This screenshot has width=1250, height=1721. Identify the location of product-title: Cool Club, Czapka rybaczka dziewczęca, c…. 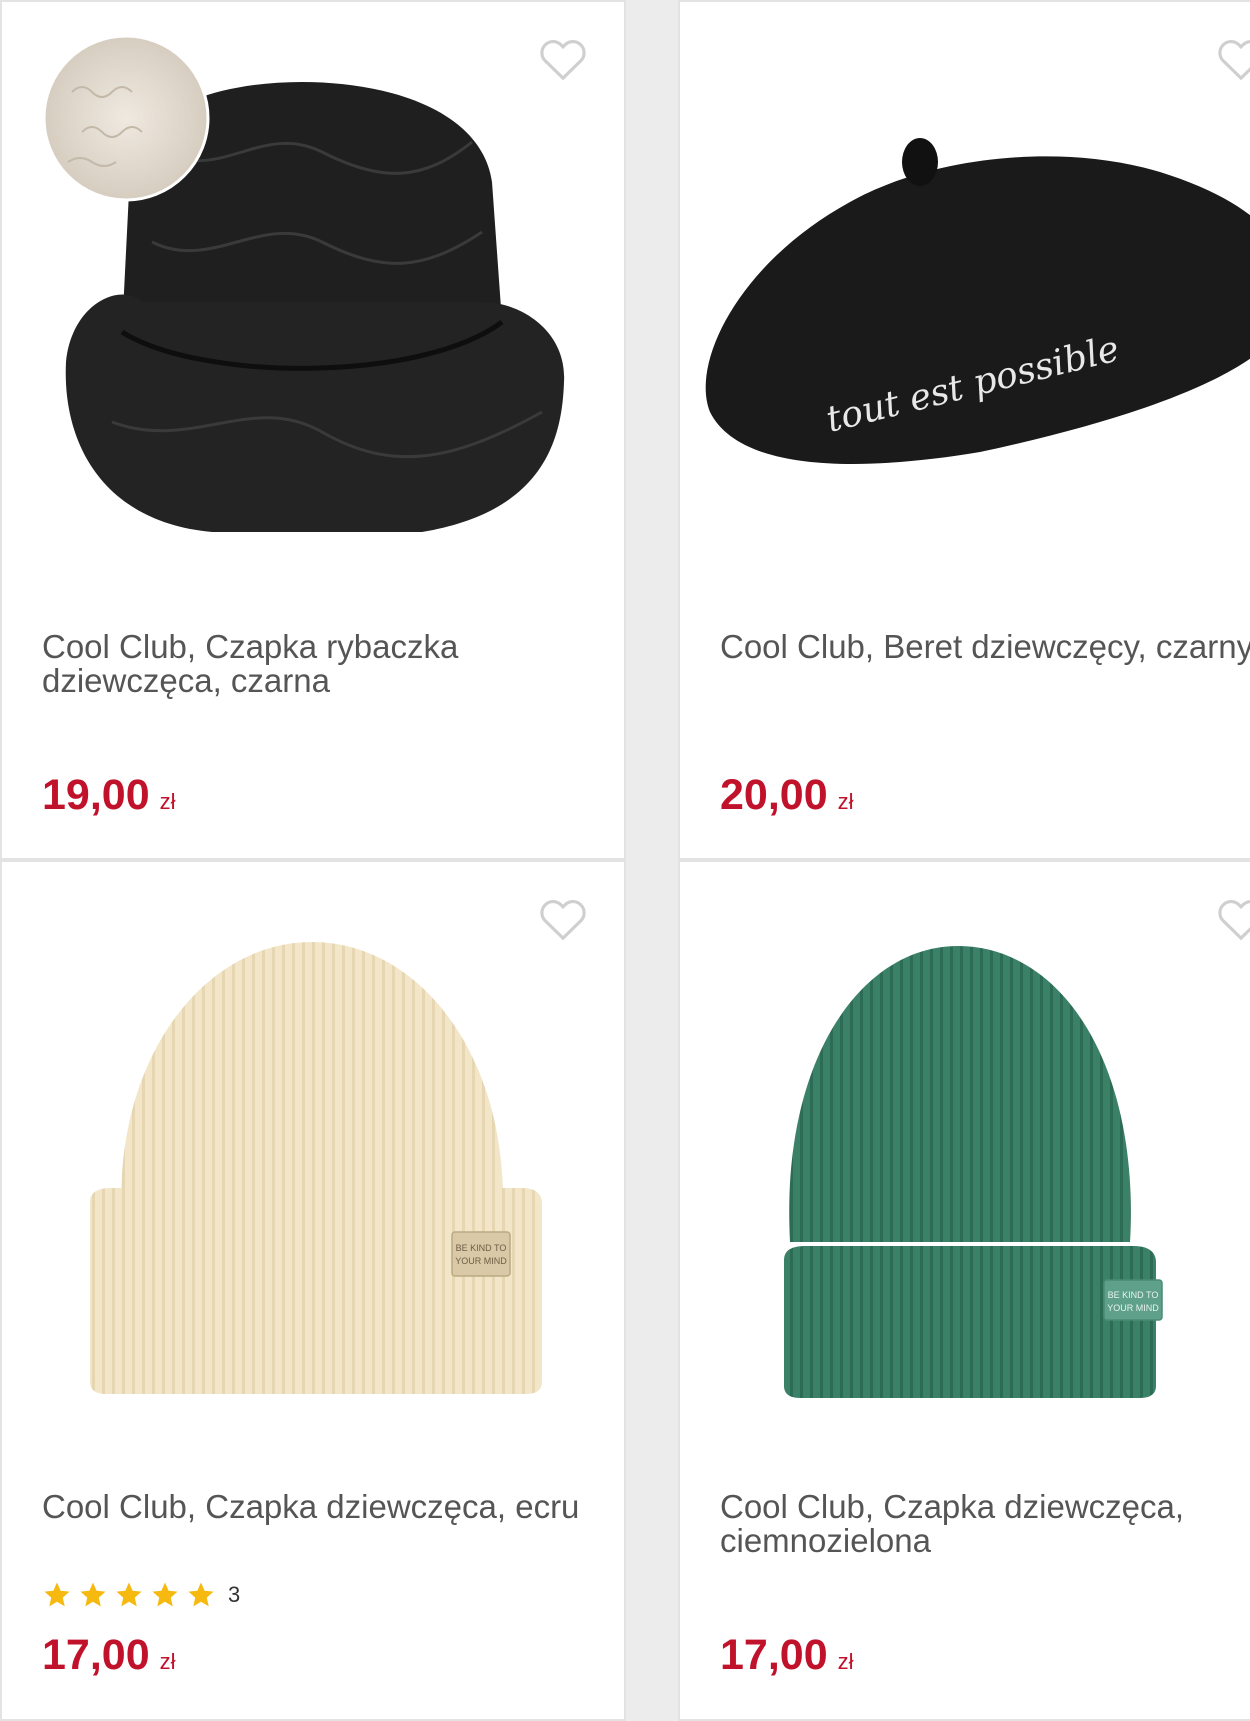
(322, 664).